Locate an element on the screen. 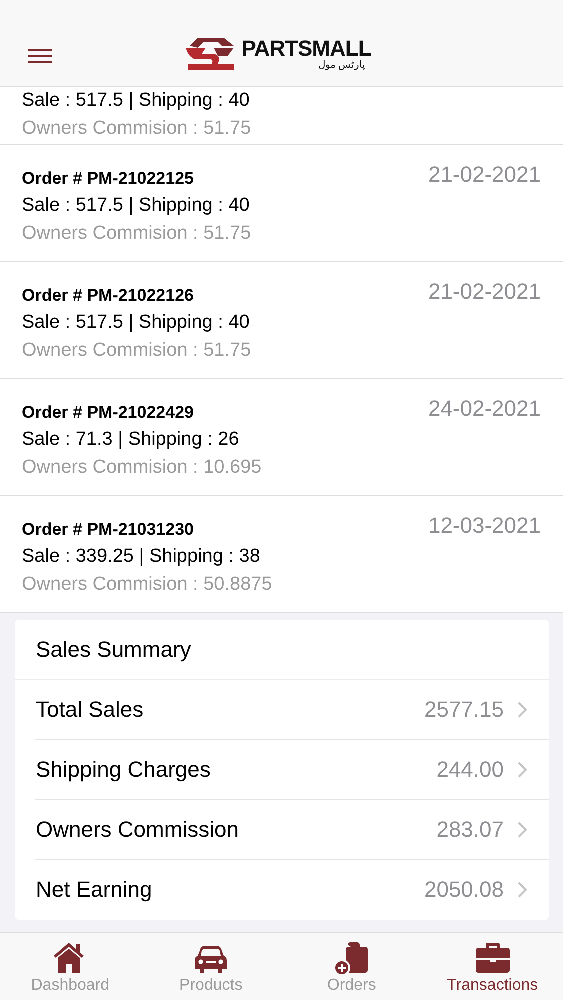  order-number: Order # PM-21022126 is located at coordinates (108, 296).